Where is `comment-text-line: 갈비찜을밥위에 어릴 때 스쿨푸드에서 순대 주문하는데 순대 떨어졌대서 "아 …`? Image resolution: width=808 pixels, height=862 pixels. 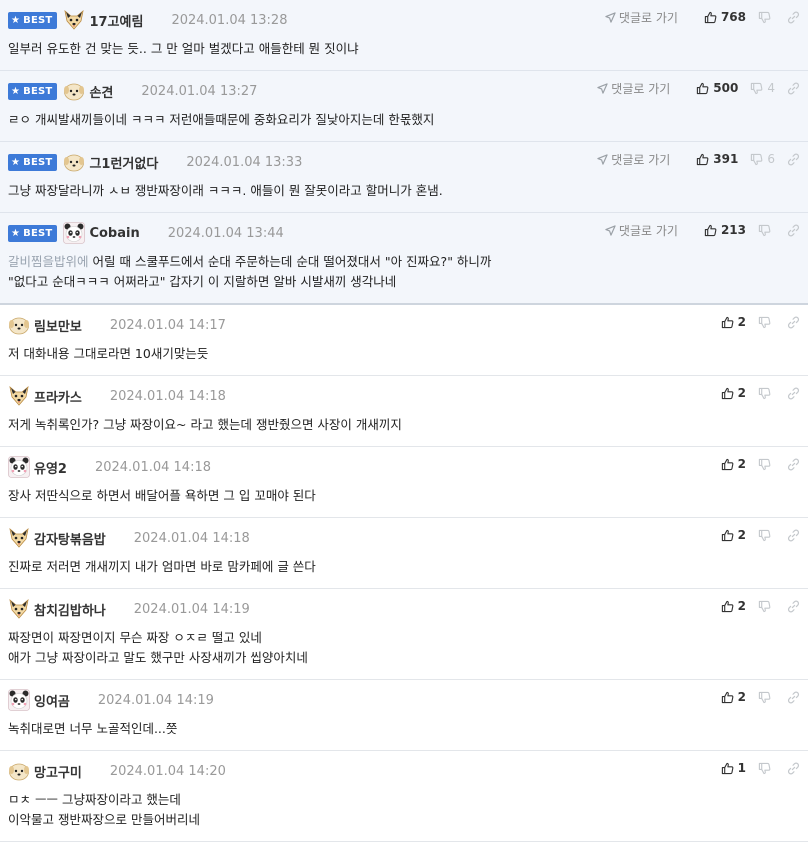
comment-text-line: 갈비찜을밥위에 어릴 때 스쿨푸드에서 순대 주문하는데 순대 떨어졌대서 "아 … is located at coordinates (401, 262).